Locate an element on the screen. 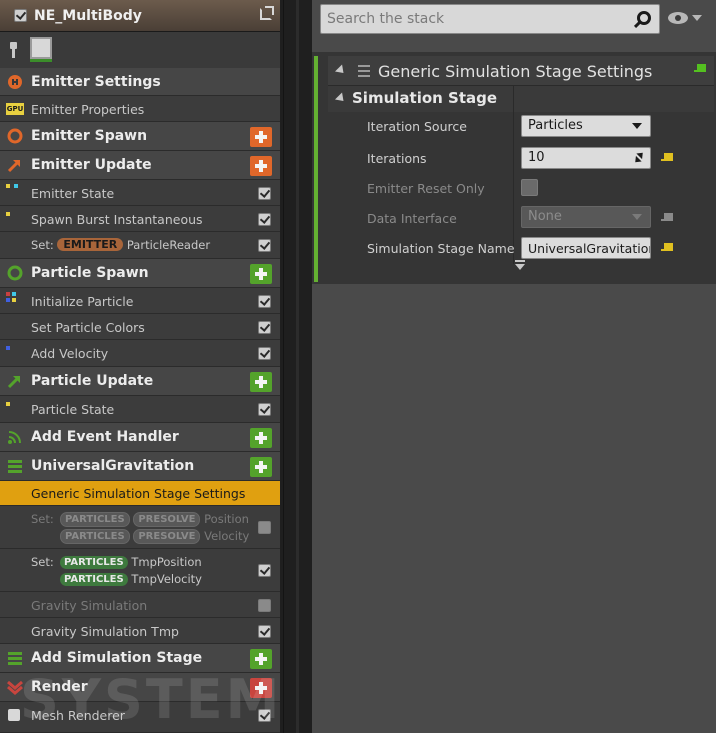 This screenshot has height=733, width=716. drag-spin-icon is located at coordinates (639, 158).